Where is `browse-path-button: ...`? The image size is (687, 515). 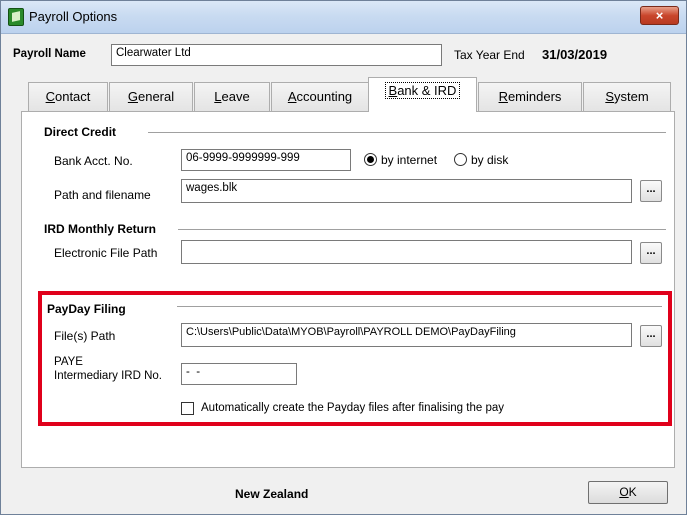
browse-path-button: ... is located at coordinates (651, 191).